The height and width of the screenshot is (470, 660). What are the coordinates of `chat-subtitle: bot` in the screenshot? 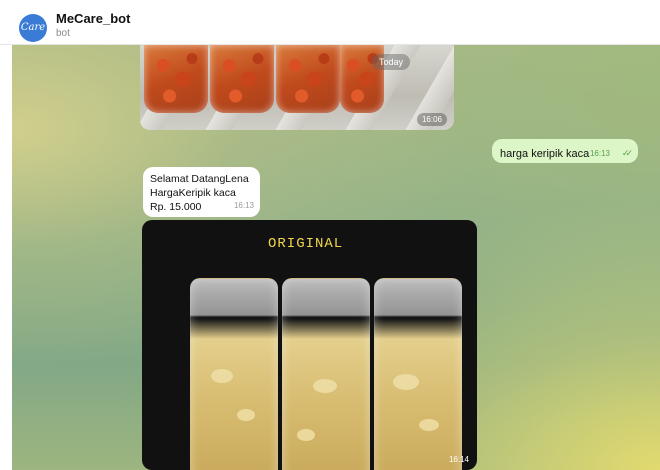 It's located at (63, 33).